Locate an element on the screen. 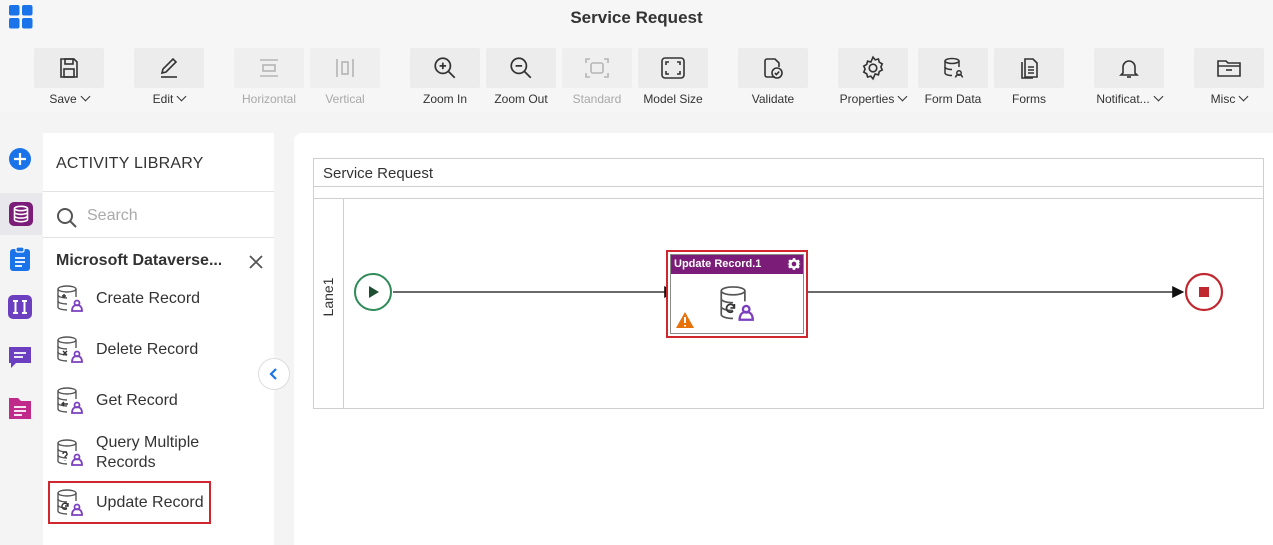 The image size is (1273, 545). collapse-panel-button is located at coordinates (274, 374).